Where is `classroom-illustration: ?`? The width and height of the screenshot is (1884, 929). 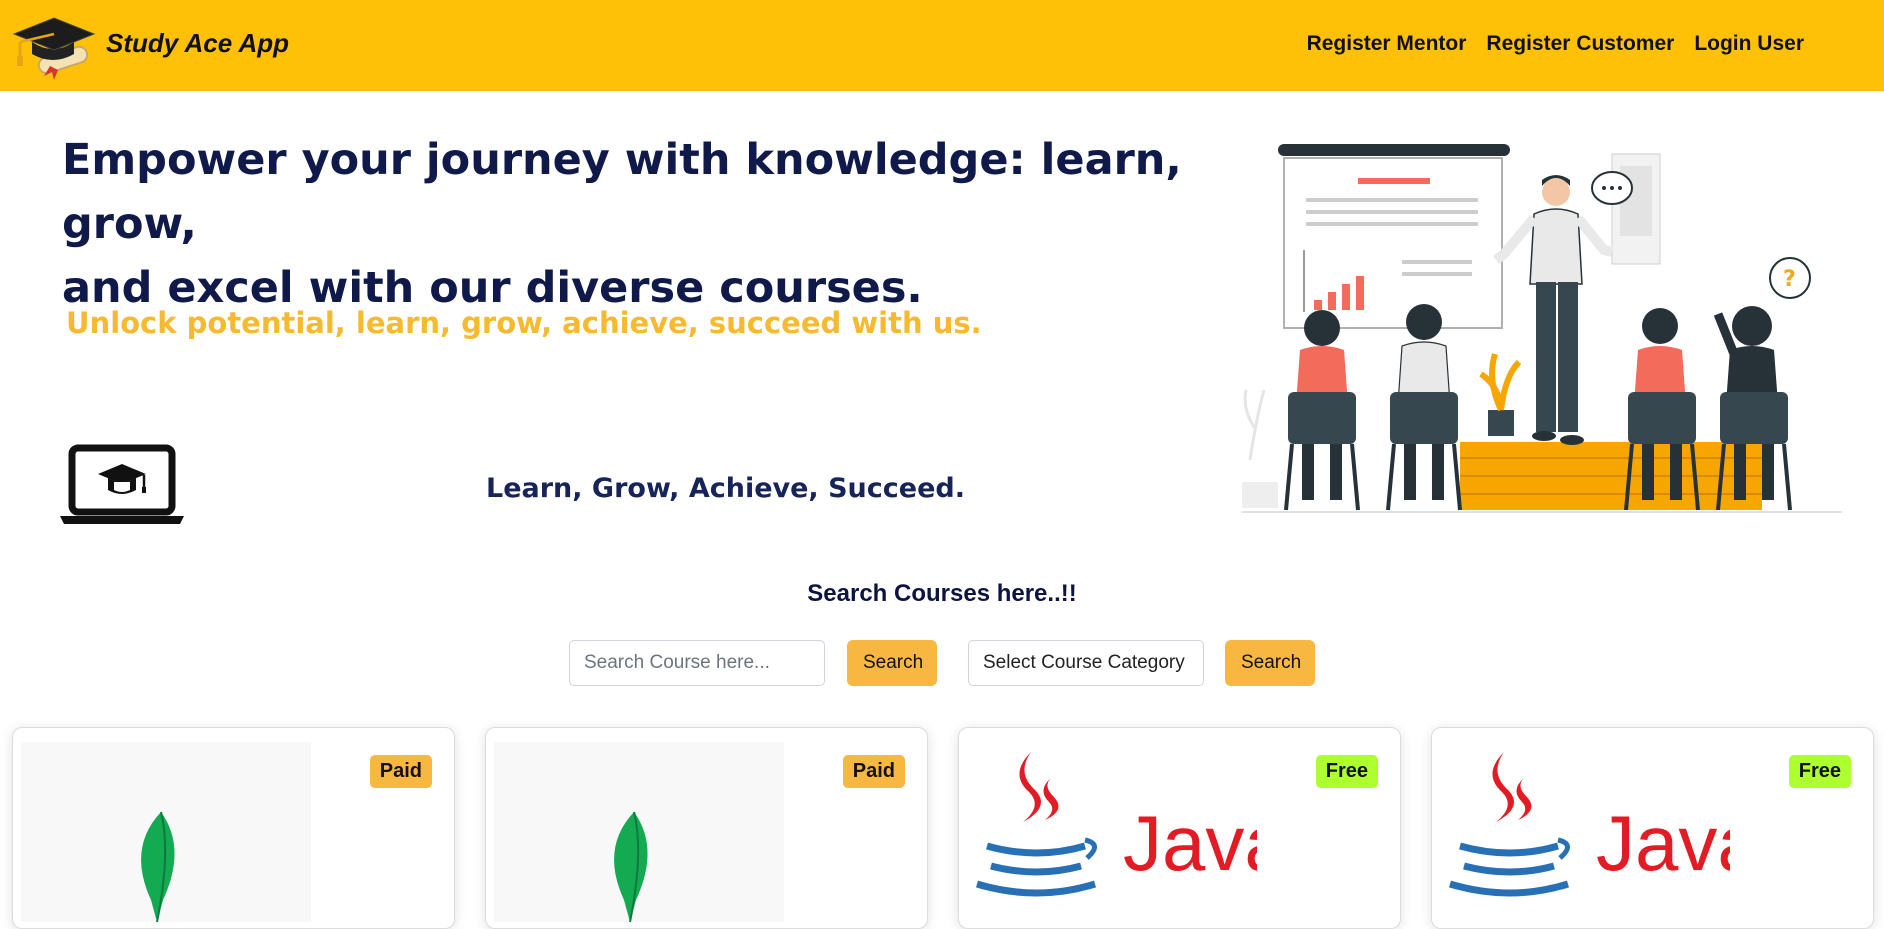 classroom-illustration: ? is located at coordinates (1542, 328).